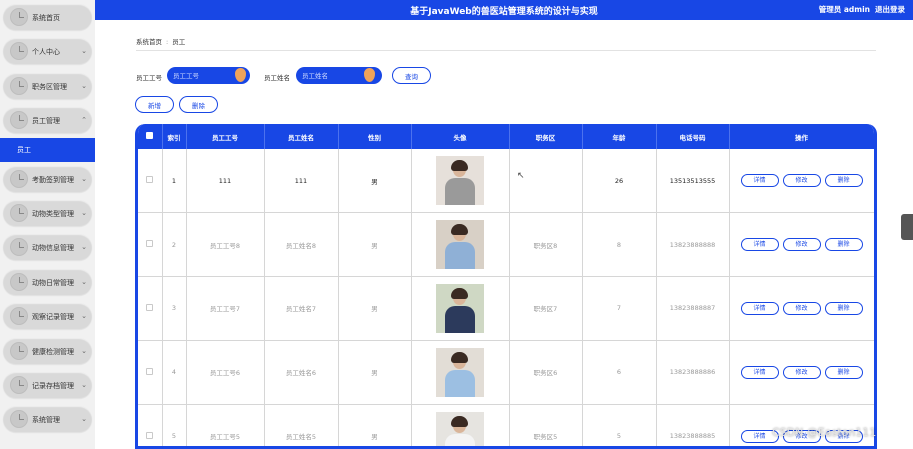 This screenshot has width=913, height=449. Describe the element at coordinates (154, 104) in the screenshot. I see `add-button: 新增` at that location.